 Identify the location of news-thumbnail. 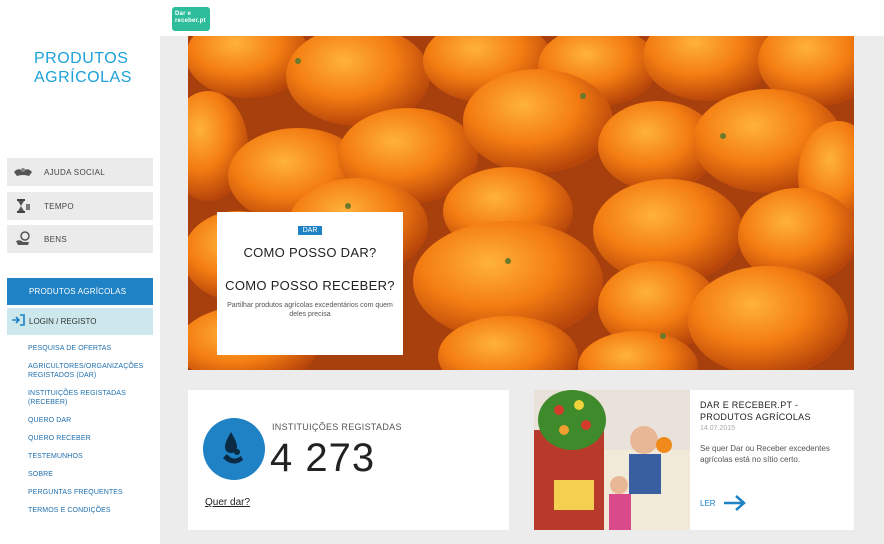
(612, 460).